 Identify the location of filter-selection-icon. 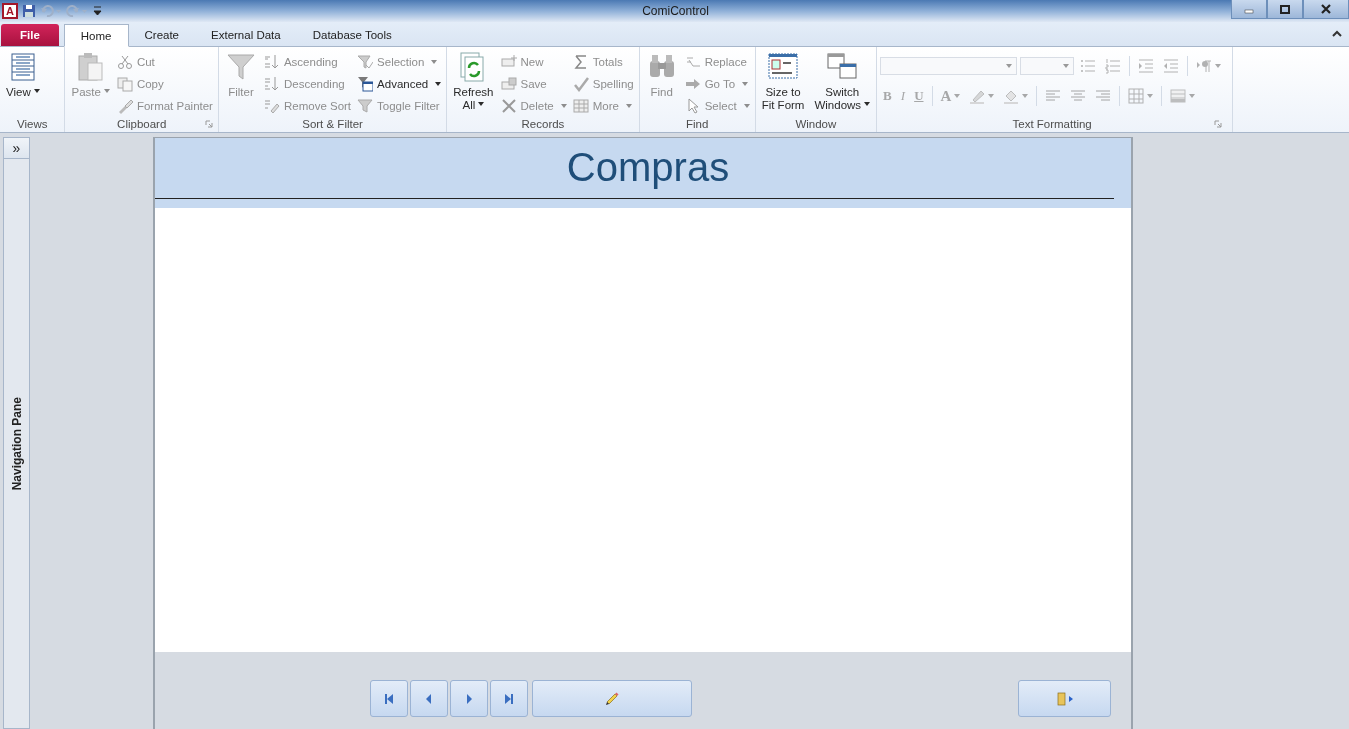
(365, 62).